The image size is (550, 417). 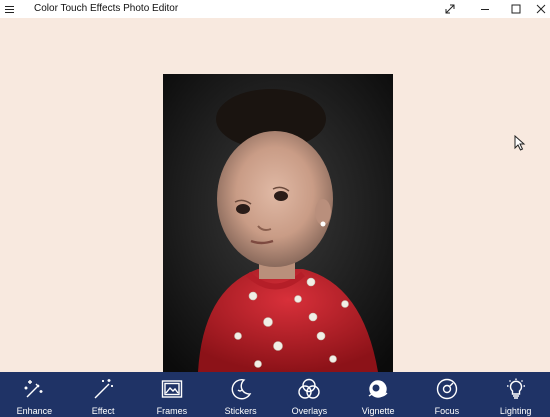 I want to click on enhance-label: Enhance, so click(x=34, y=411).